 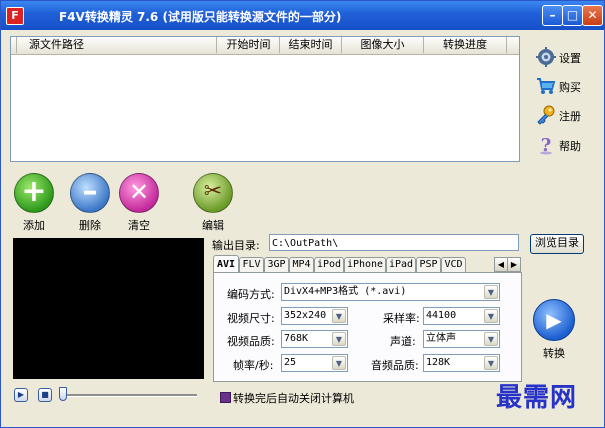 I want to click on clear-button: ✕ 清空, so click(x=139, y=203).